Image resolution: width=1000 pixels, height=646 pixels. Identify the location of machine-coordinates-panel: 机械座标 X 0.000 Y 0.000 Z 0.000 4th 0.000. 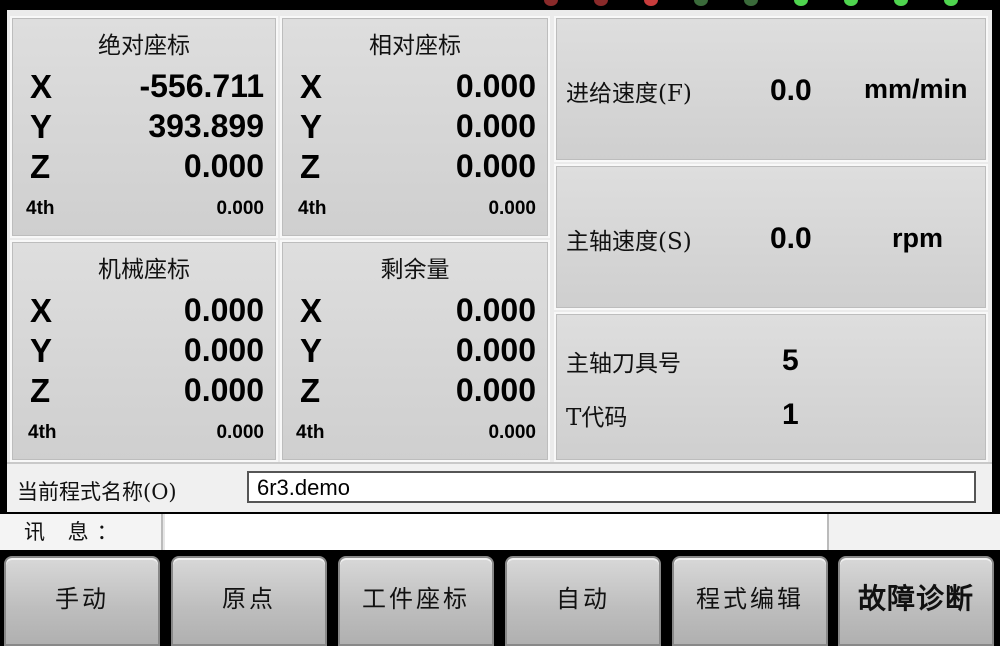
(144, 351).